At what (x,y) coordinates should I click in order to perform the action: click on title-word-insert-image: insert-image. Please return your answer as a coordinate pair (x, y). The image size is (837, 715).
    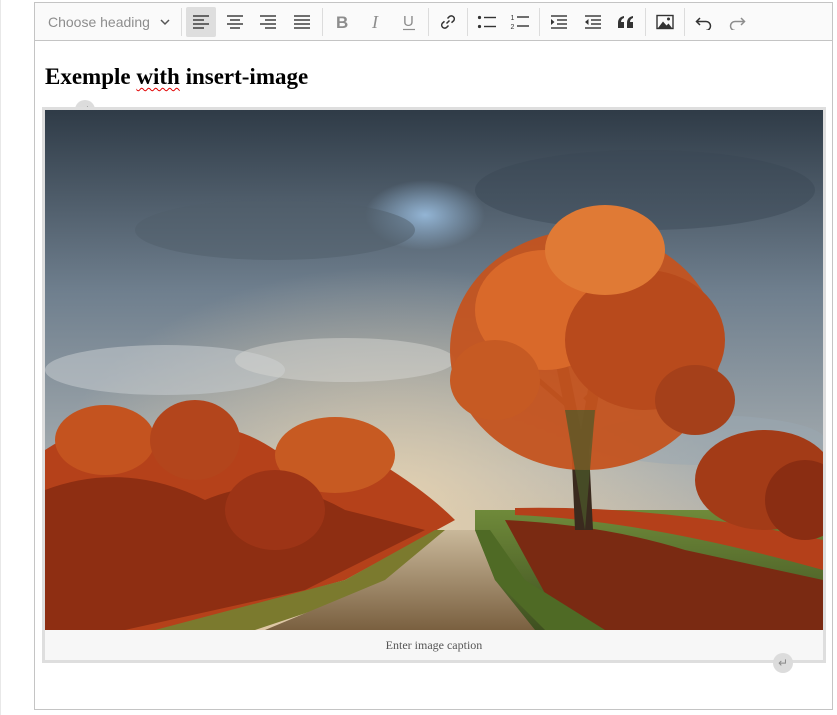
    Looking at the image, I should click on (247, 76).